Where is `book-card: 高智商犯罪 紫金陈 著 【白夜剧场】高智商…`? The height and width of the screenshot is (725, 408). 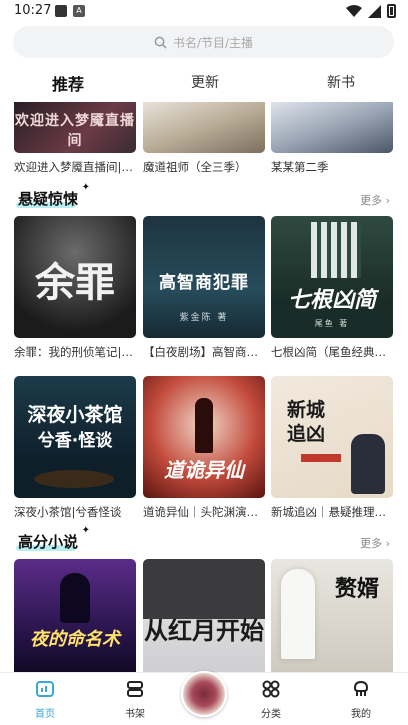
book-card: 高智商犯罪 紫金陈 著 【白夜剧场】高智商… is located at coordinates (204, 288).